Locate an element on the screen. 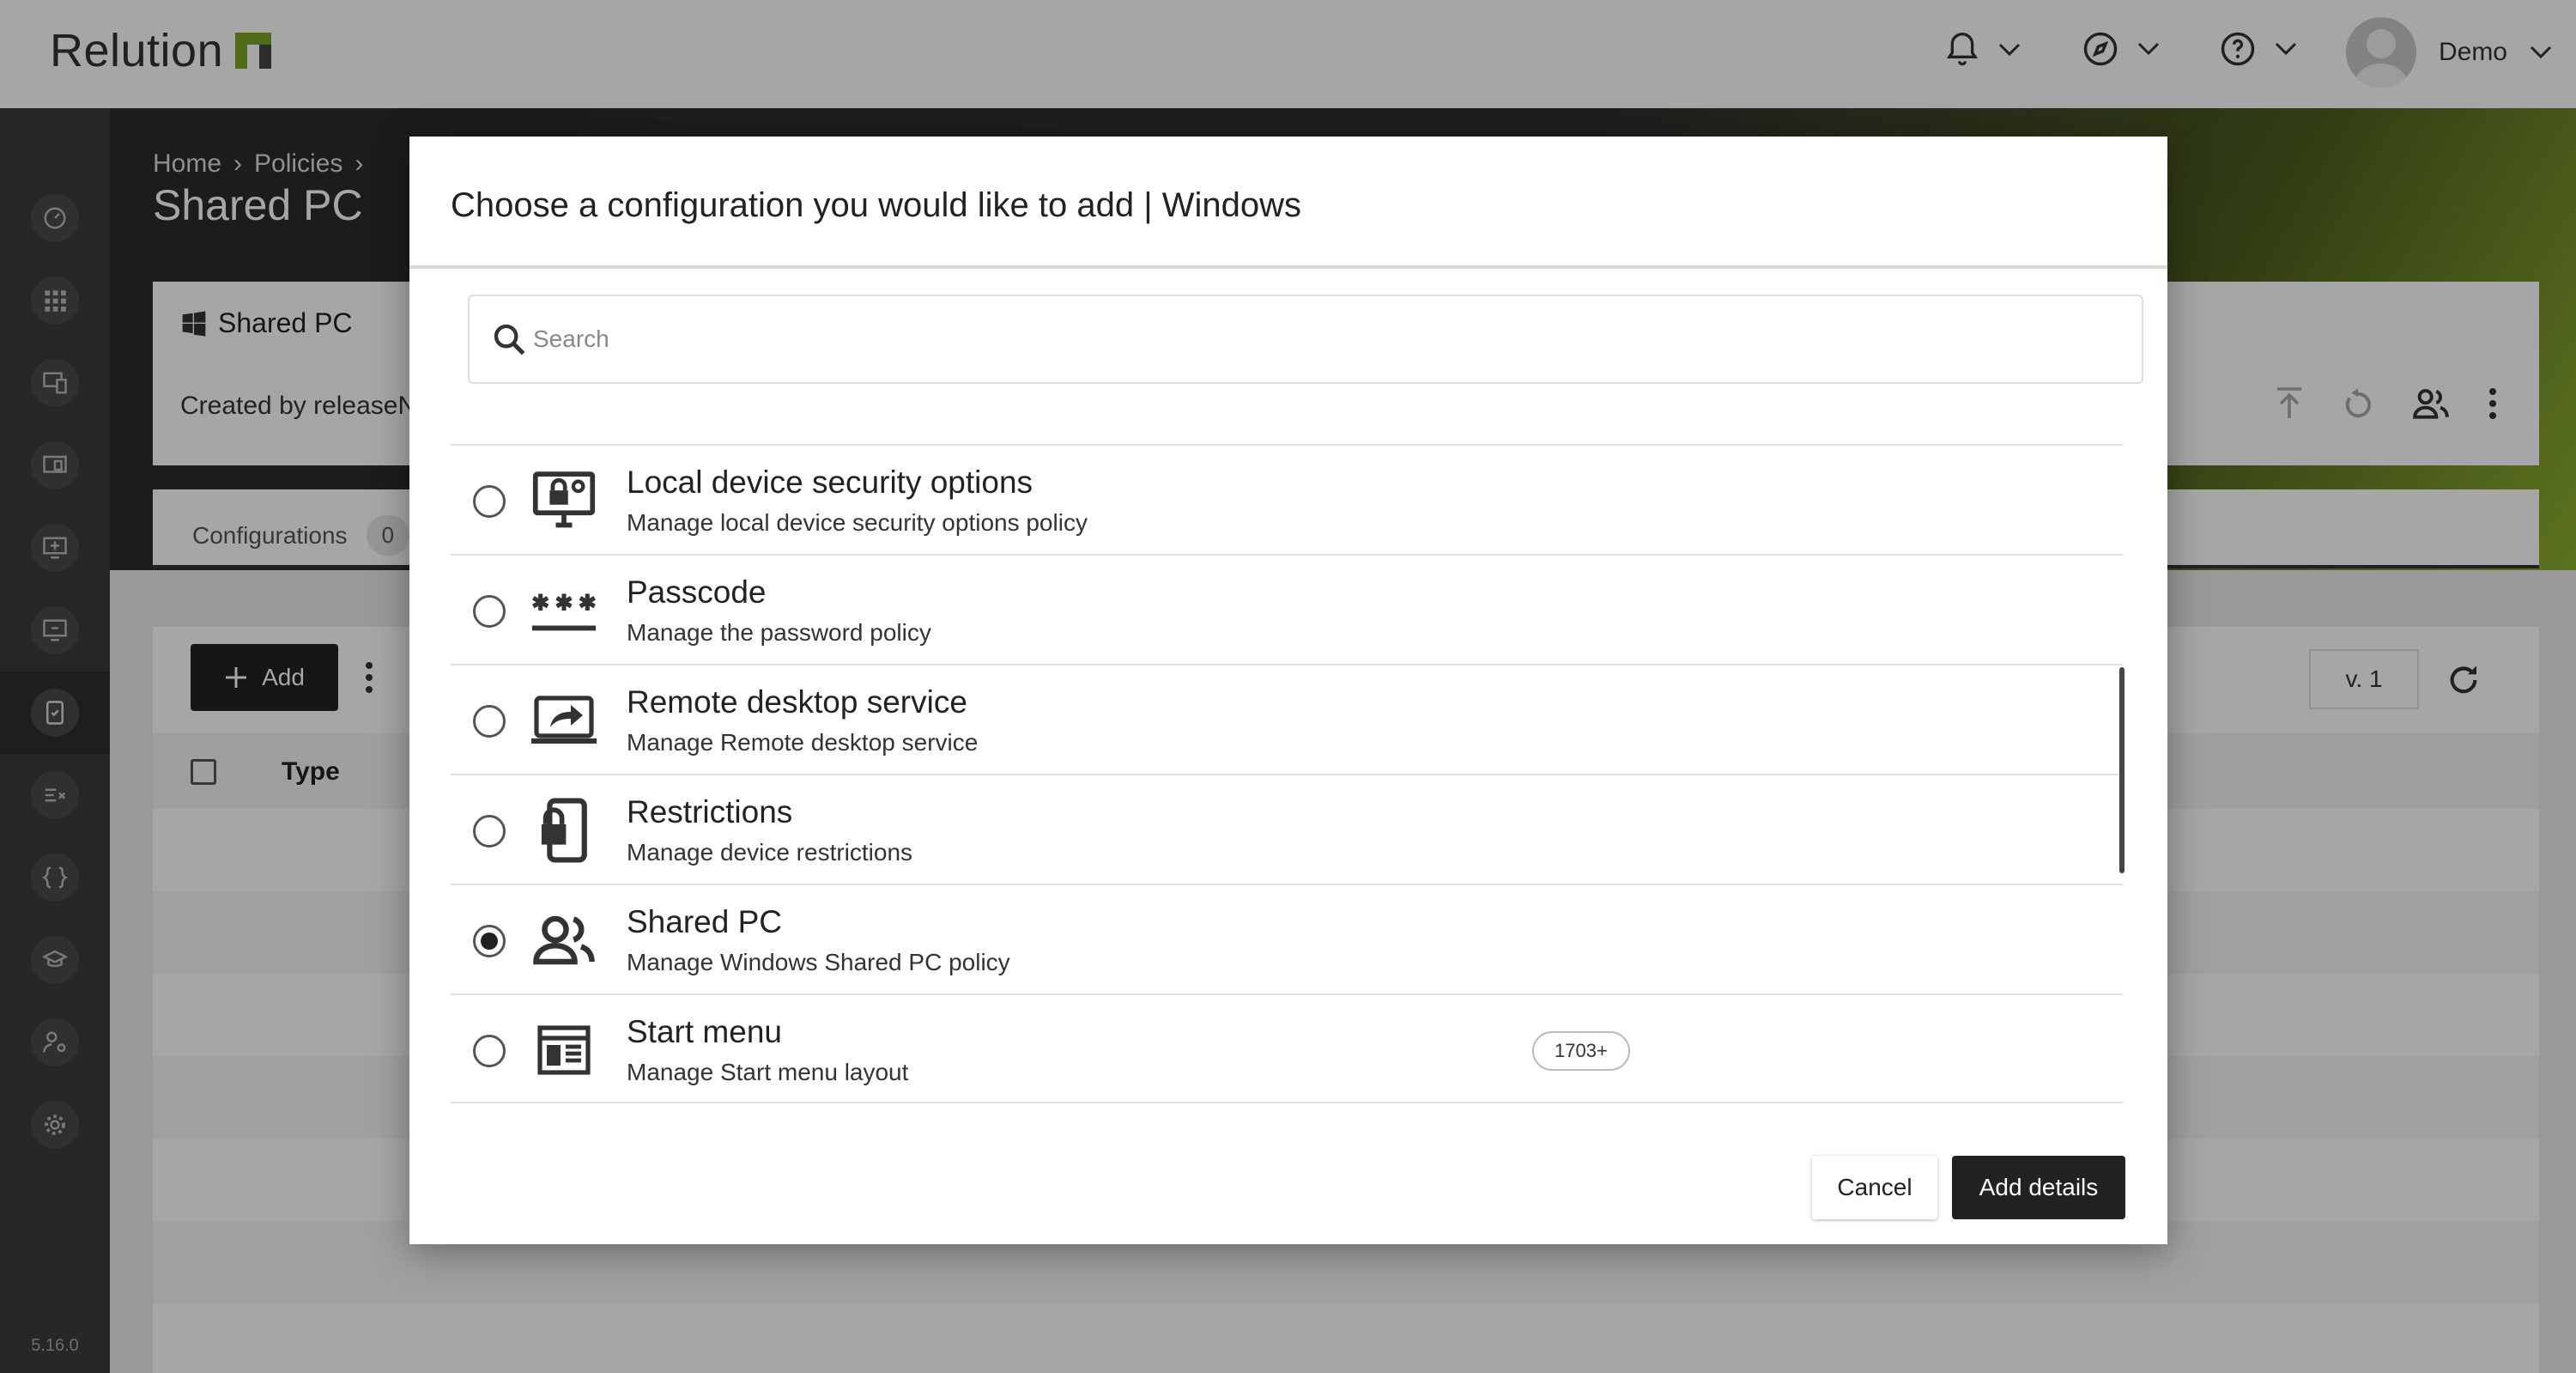 The height and width of the screenshot is (1373, 2576). radio-button-selected is located at coordinates (489, 941).